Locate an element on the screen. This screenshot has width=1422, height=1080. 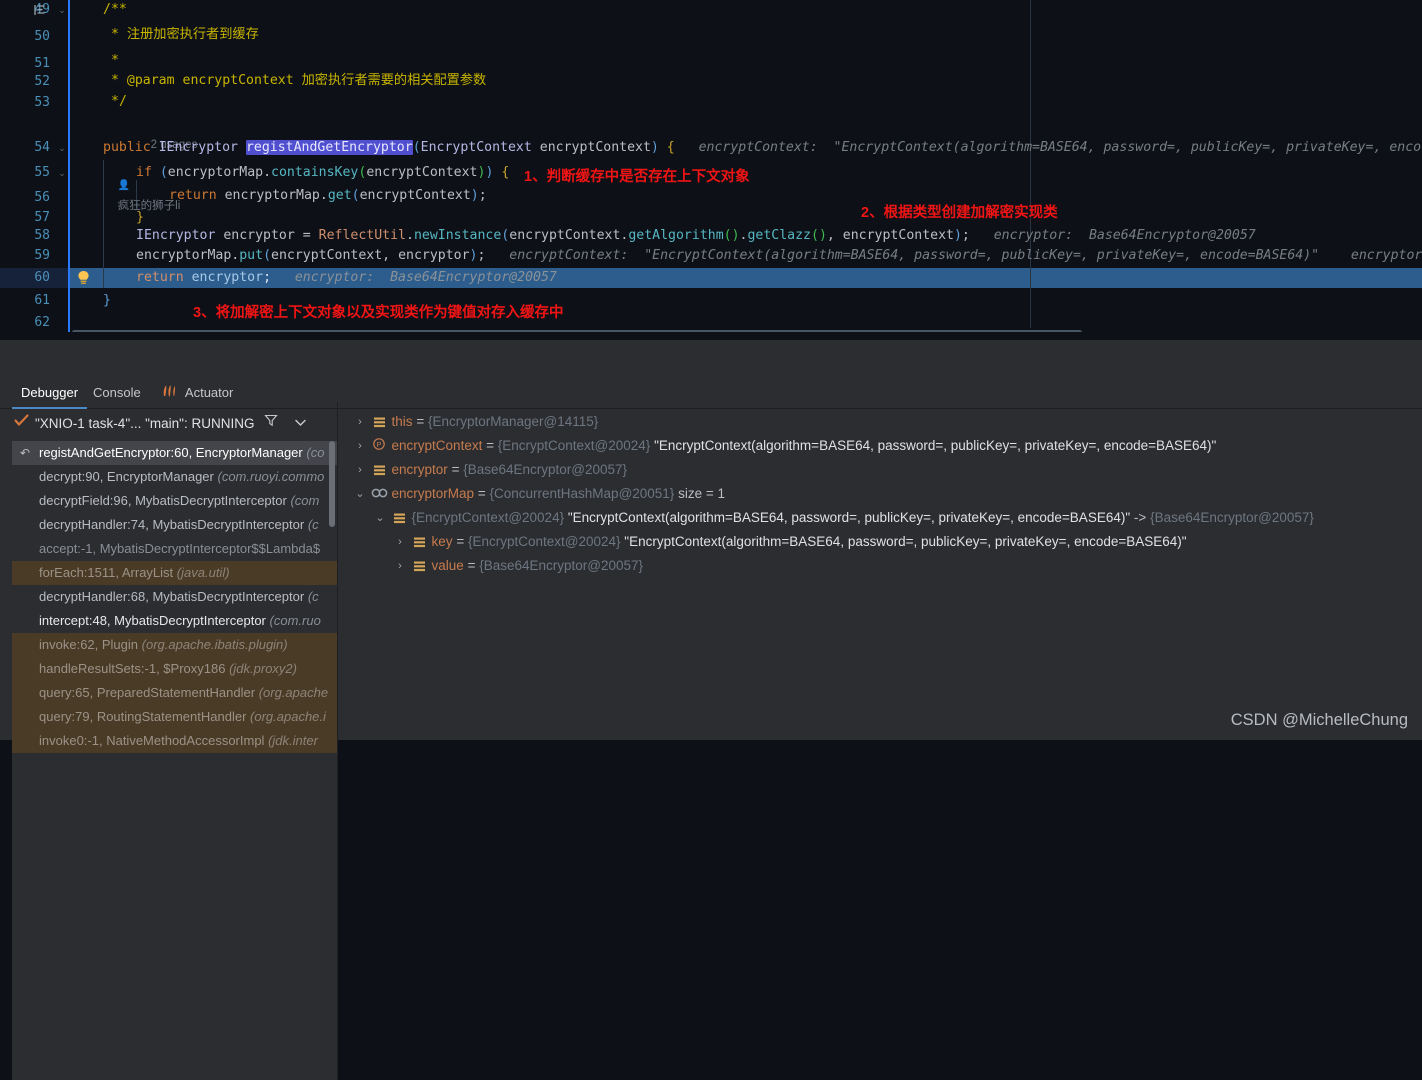
inline-debug-hint: encryptor: Base64Encryptor@20057 is located at coordinates (1124, 235).